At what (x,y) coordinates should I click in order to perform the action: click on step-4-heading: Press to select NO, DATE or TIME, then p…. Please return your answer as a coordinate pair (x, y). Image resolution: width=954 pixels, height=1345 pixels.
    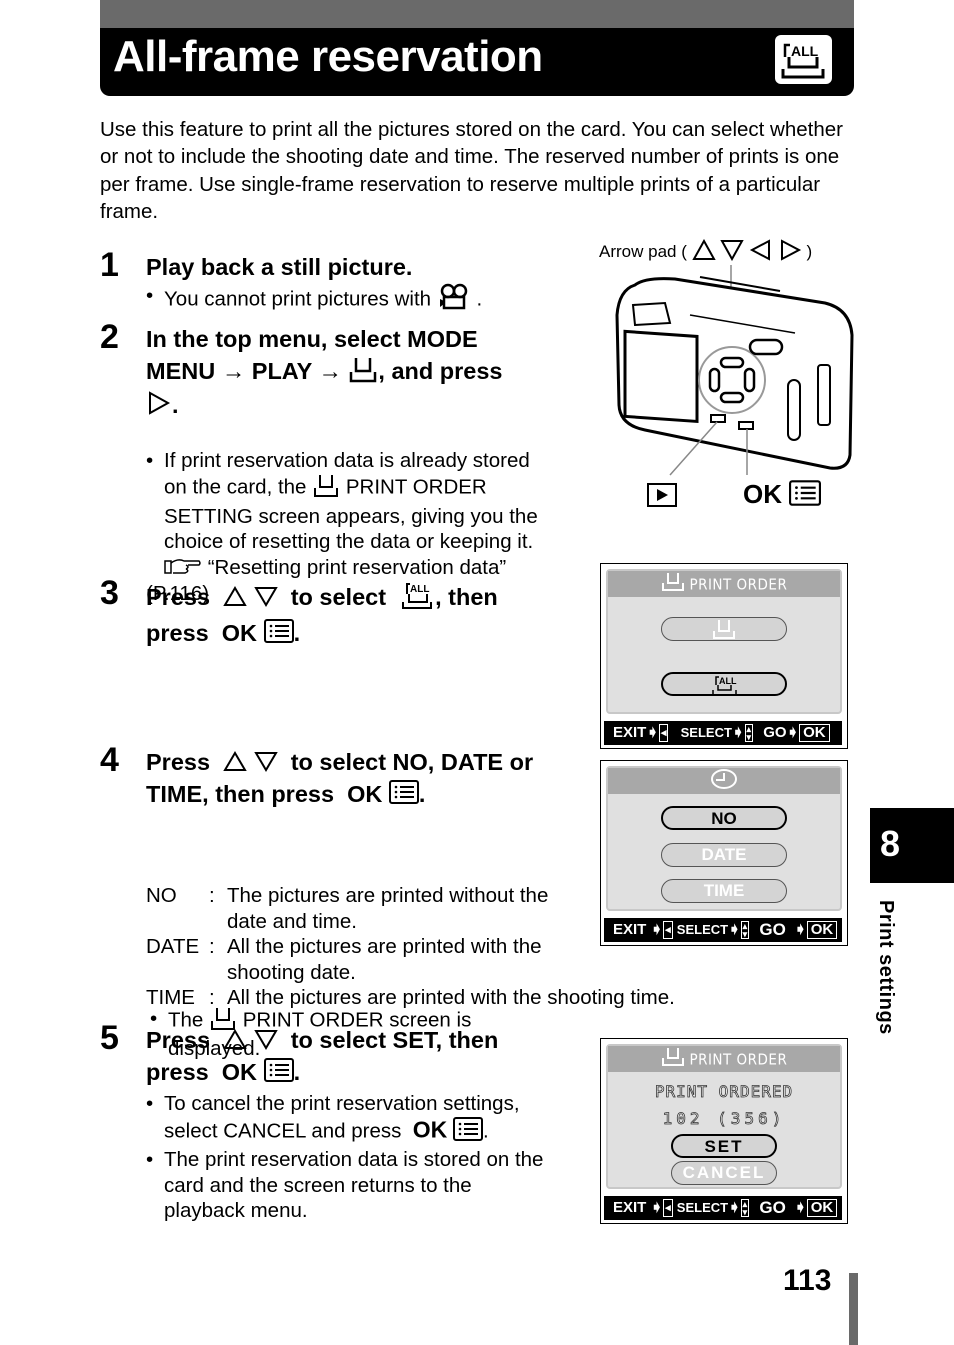
    Looking at the image, I should click on (339, 779).